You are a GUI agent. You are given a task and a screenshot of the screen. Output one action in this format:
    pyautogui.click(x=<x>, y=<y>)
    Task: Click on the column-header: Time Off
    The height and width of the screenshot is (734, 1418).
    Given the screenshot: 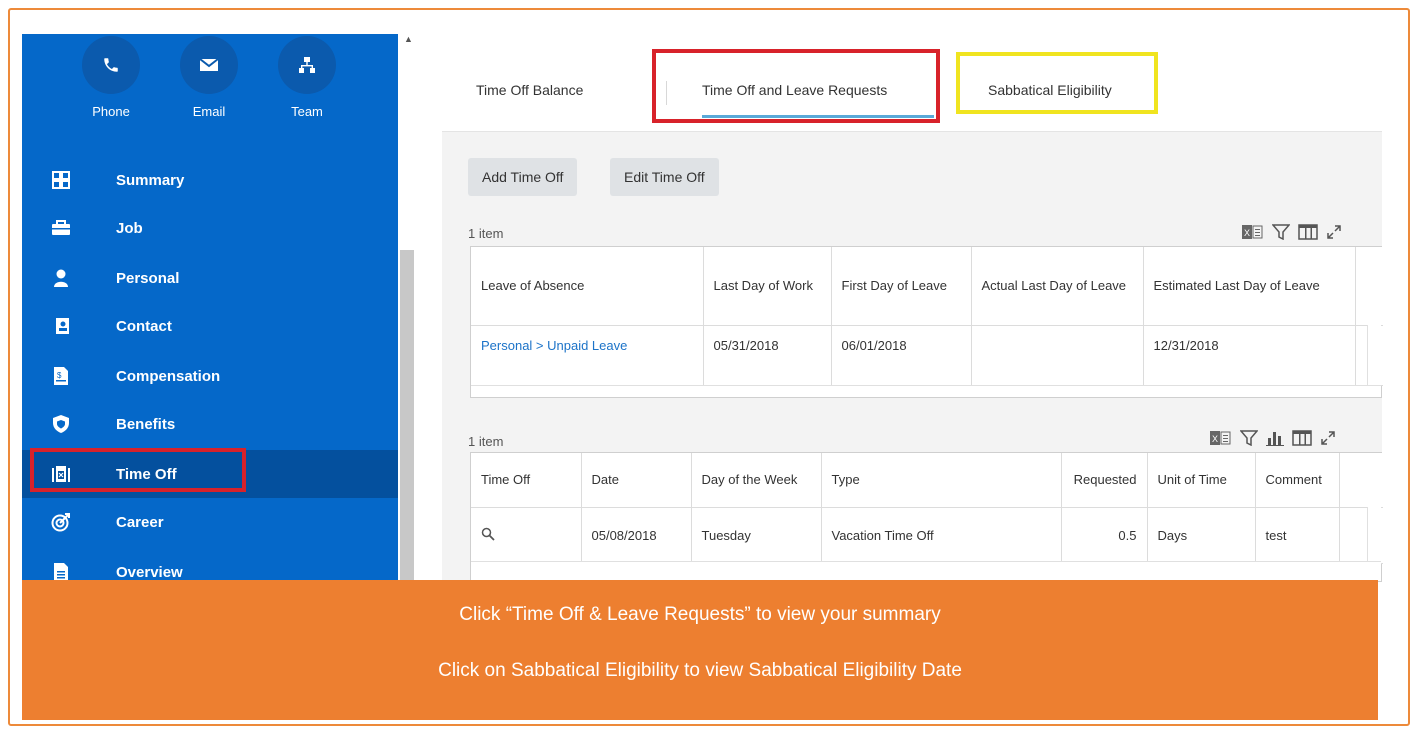 What is the action you would take?
    pyautogui.click(x=526, y=480)
    